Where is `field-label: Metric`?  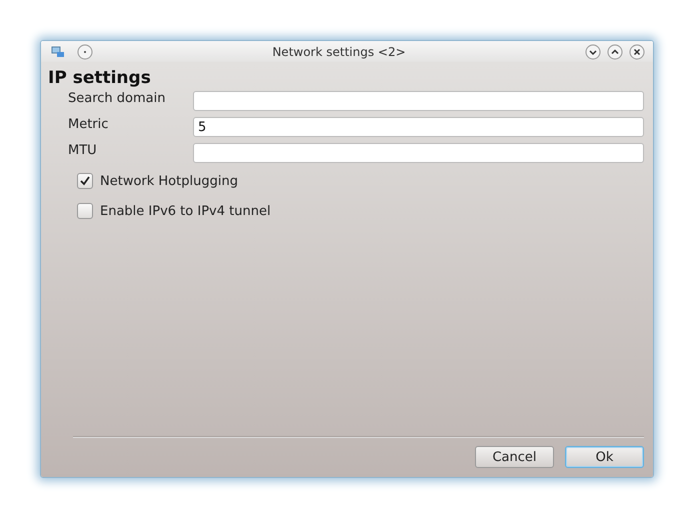
field-label: Metric is located at coordinates (89, 125).